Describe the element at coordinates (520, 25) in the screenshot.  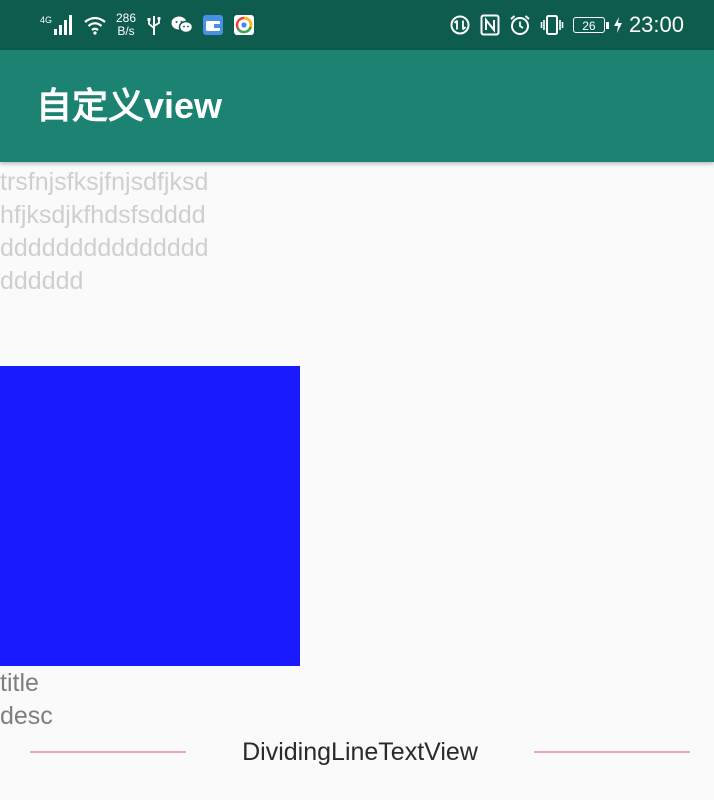
I see `alarm-icon` at that location.